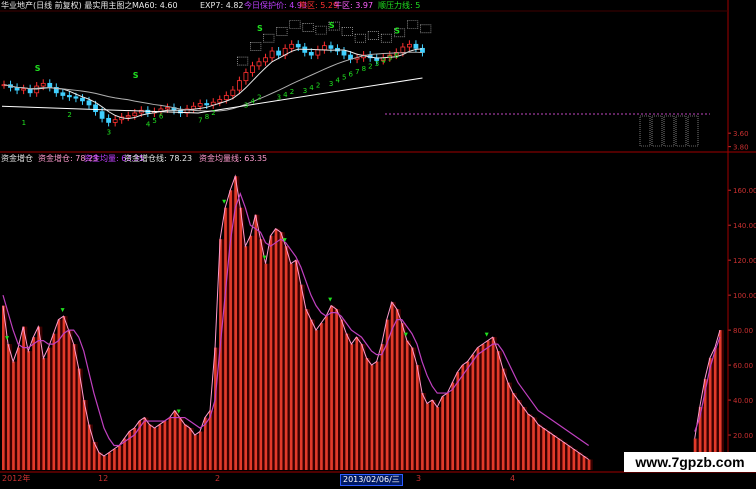 Image resolution: width=756 pixels, height=489 pixels. Describe the element at coordinates (741, 134) in the screenshot. I see `price-tick-label: 3.60` at that location.